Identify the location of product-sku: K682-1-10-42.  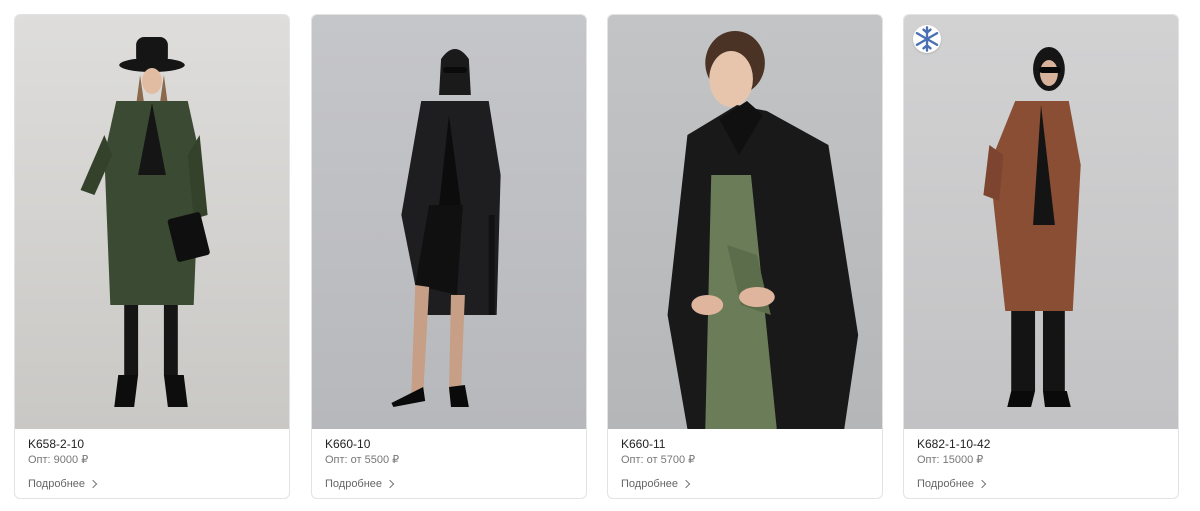
(1041, 444).